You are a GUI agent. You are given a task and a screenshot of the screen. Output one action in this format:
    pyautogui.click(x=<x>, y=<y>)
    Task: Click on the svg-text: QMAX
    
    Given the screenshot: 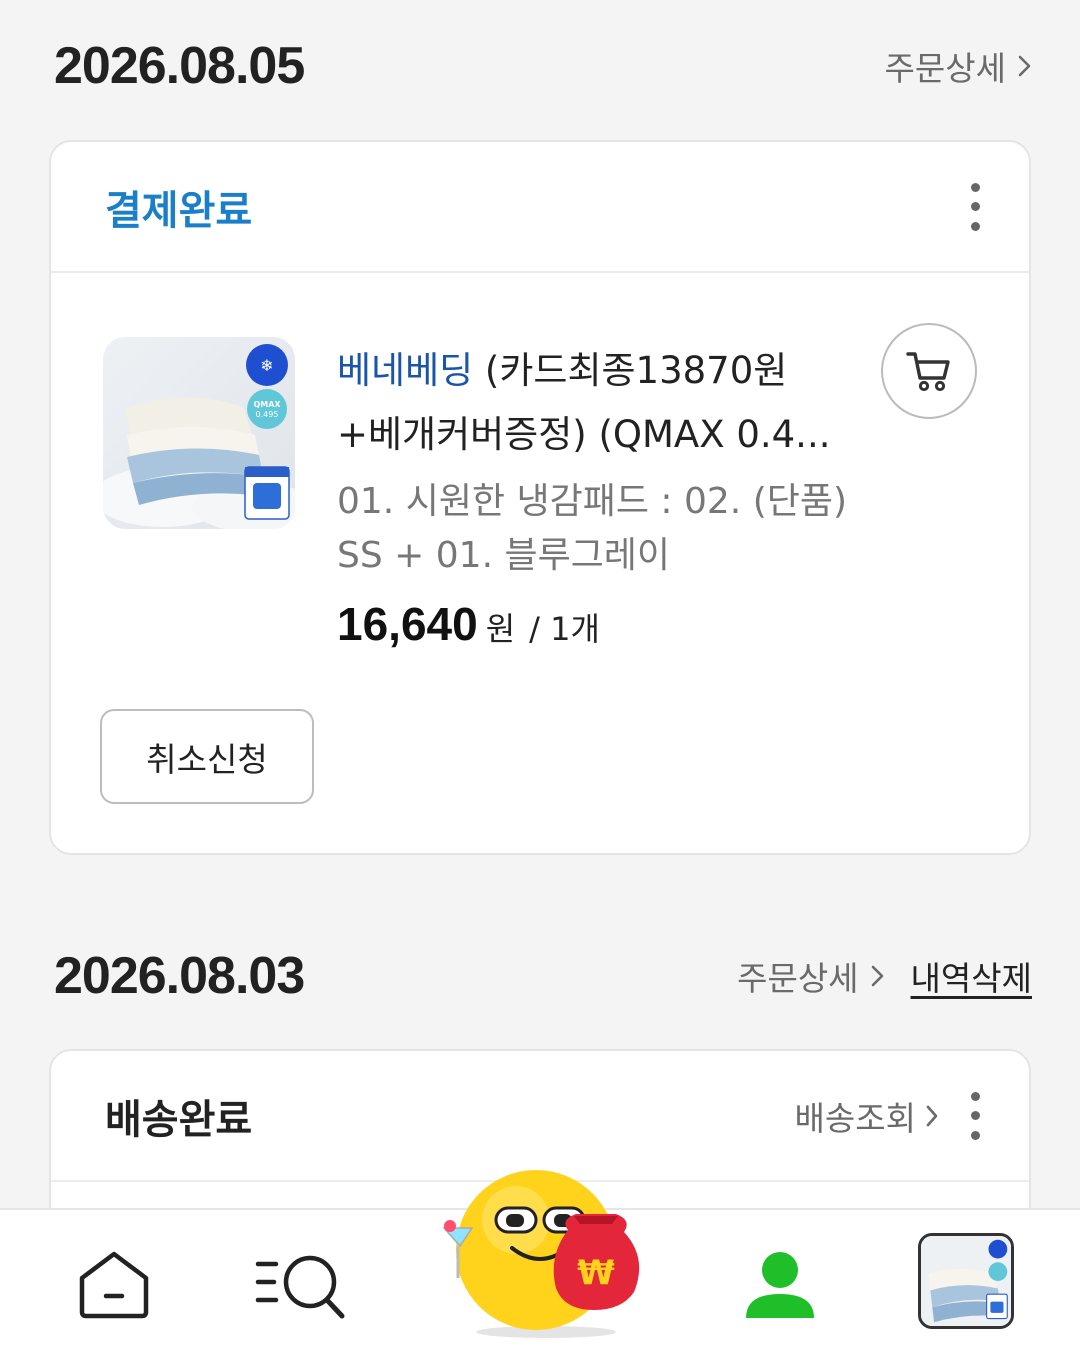 What is the action you would take?
    pyautogui.click(x=267, y=404)
    